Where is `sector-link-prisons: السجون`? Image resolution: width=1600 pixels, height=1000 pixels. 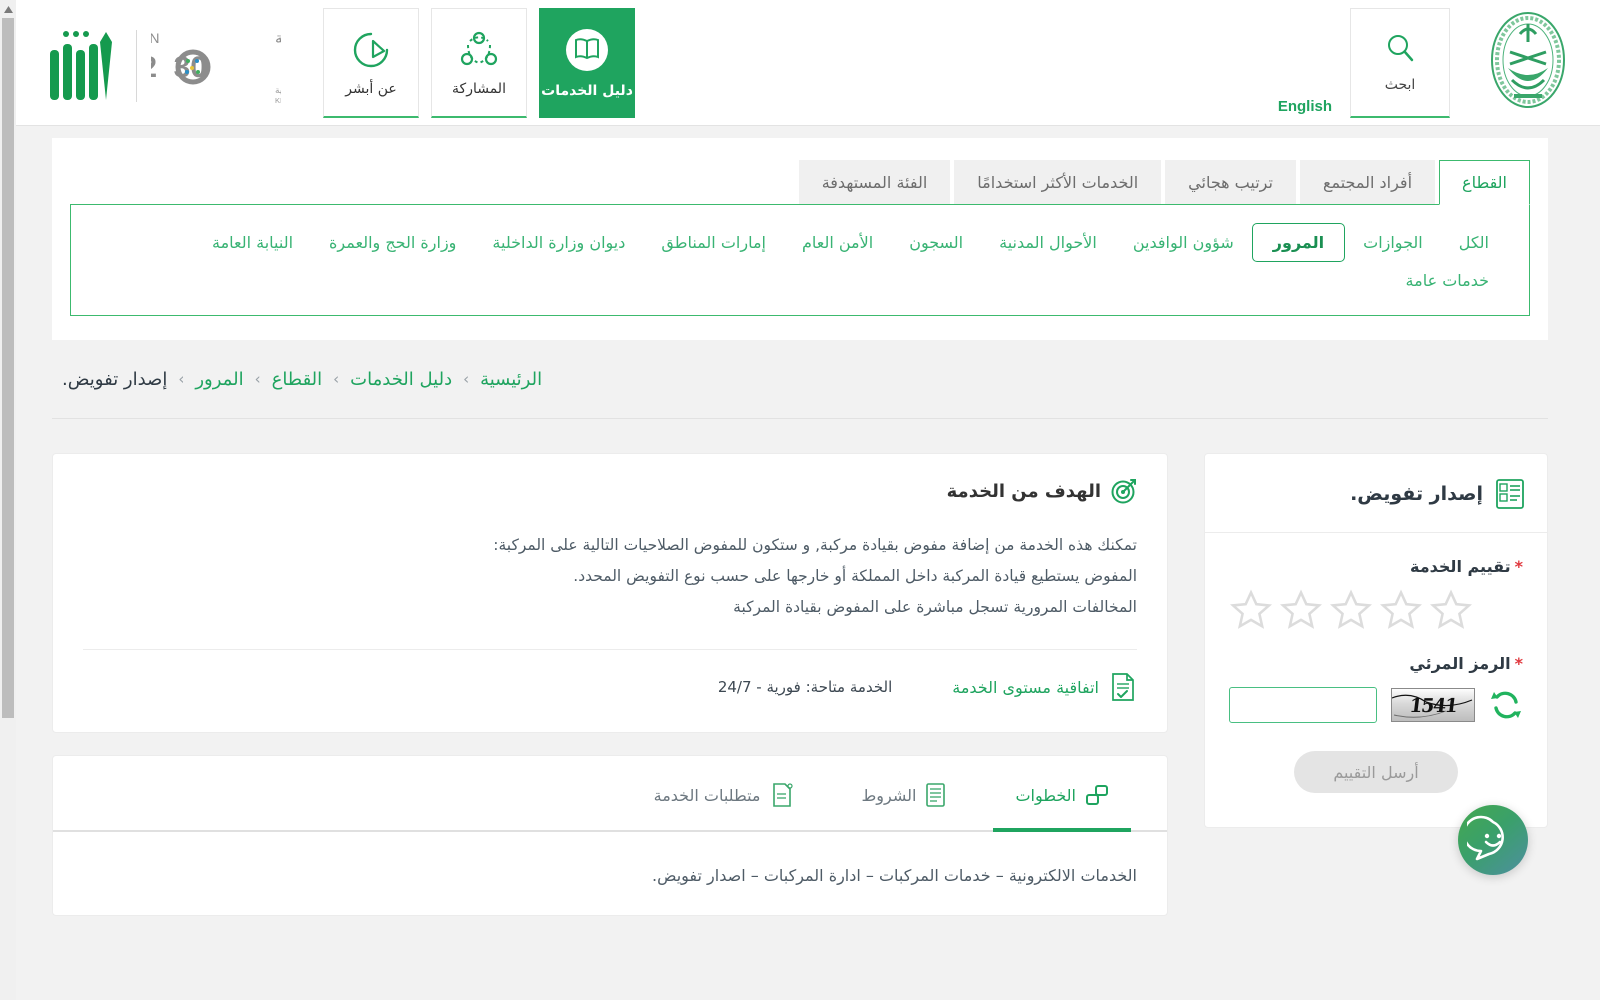
sector-link-prisons: السجون is located at coordinates (936, 242).